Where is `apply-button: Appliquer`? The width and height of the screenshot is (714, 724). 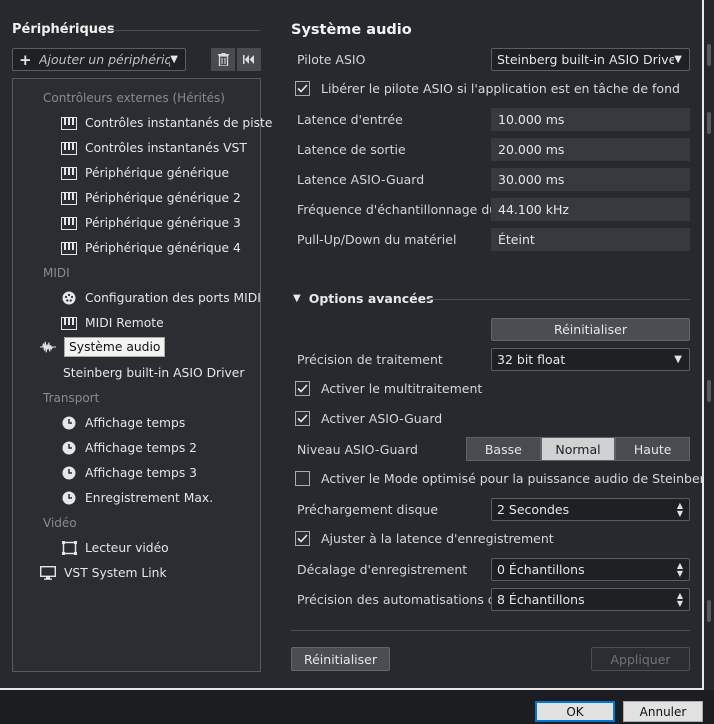 apply-button: Appliquer is located at coordinates (640, 659).